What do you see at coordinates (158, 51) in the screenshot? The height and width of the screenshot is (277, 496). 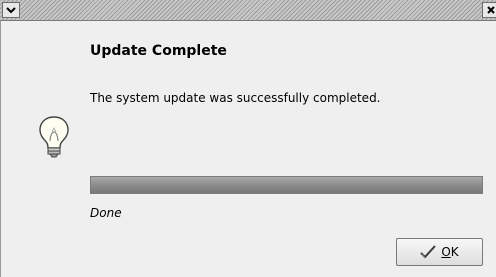 I see `dialog-heading: Update Complete` at bounding box center [158, 51].